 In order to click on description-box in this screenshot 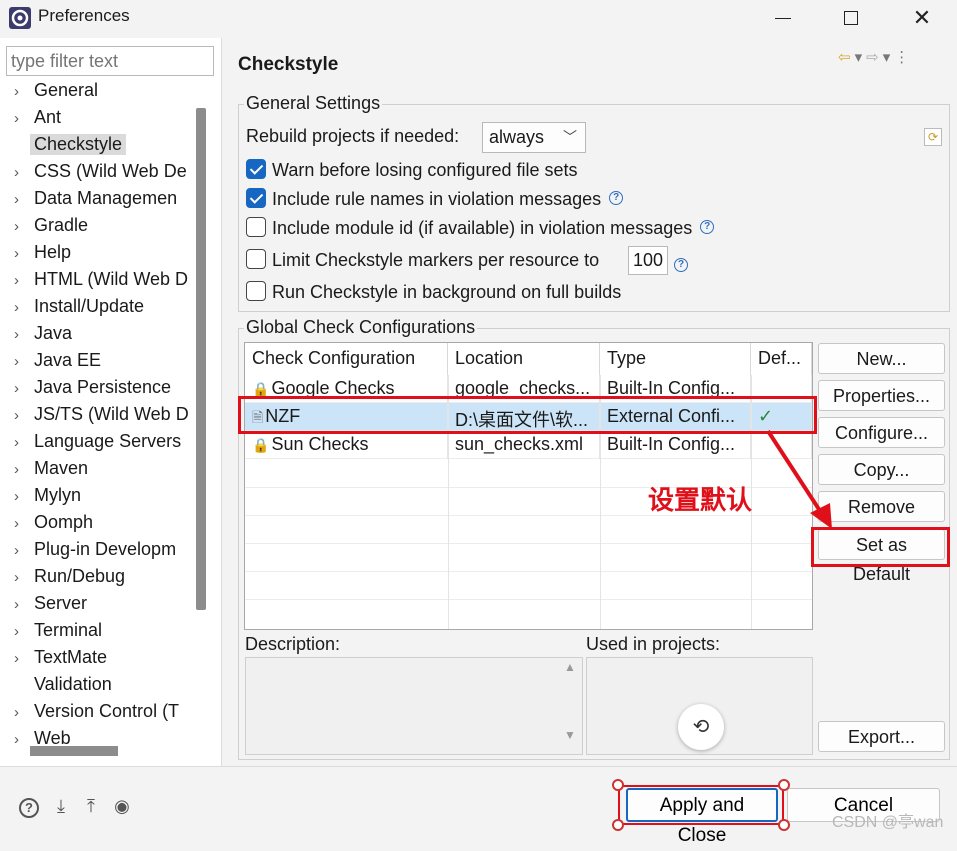, I will do `click(414, 706)`.